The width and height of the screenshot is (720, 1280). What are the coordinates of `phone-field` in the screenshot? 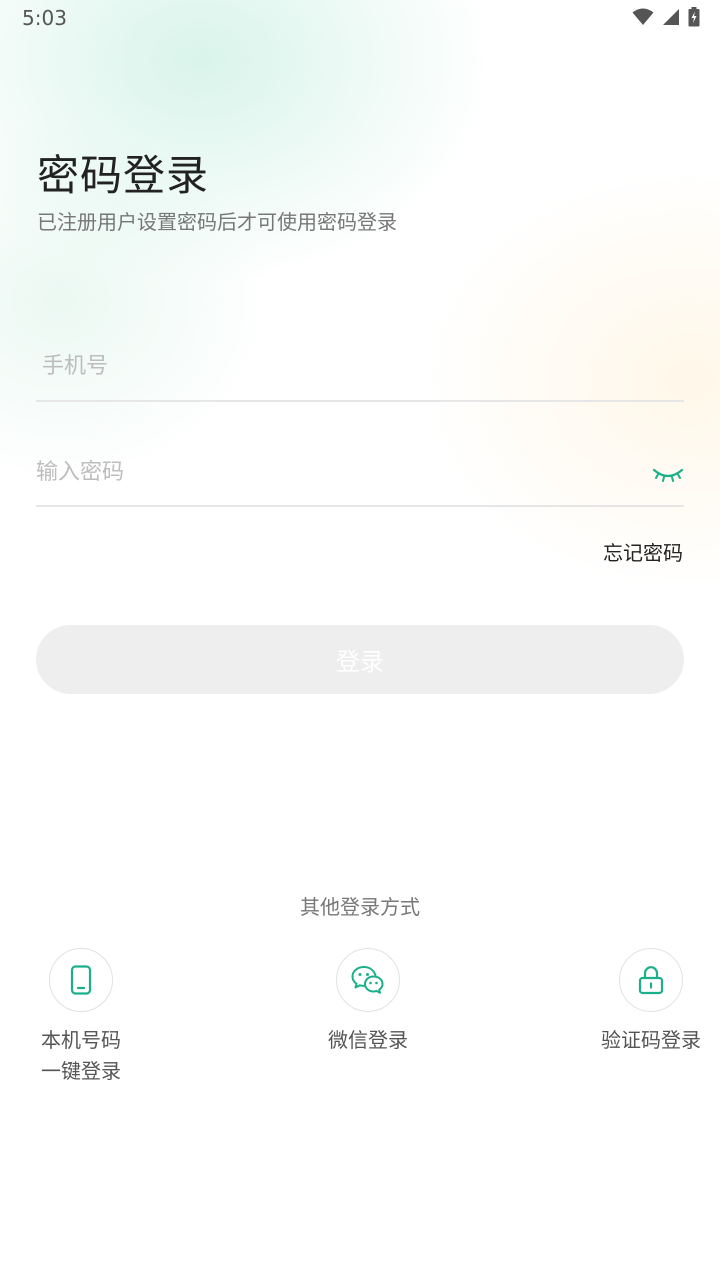 It's located at (360, 374).